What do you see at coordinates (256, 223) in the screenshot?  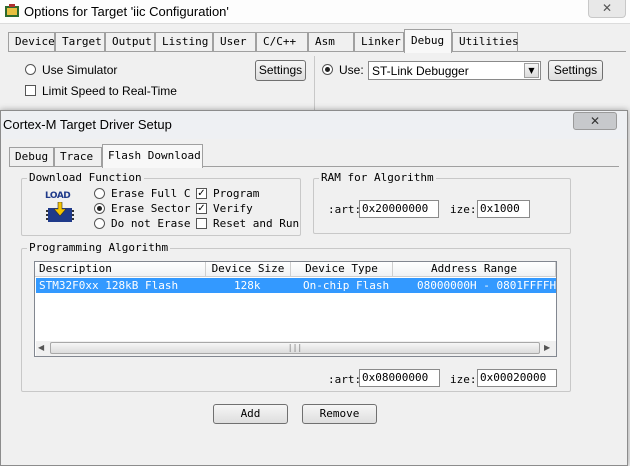 I see `reset-run-label: Reset and Run` at bounding box center [256, 223].